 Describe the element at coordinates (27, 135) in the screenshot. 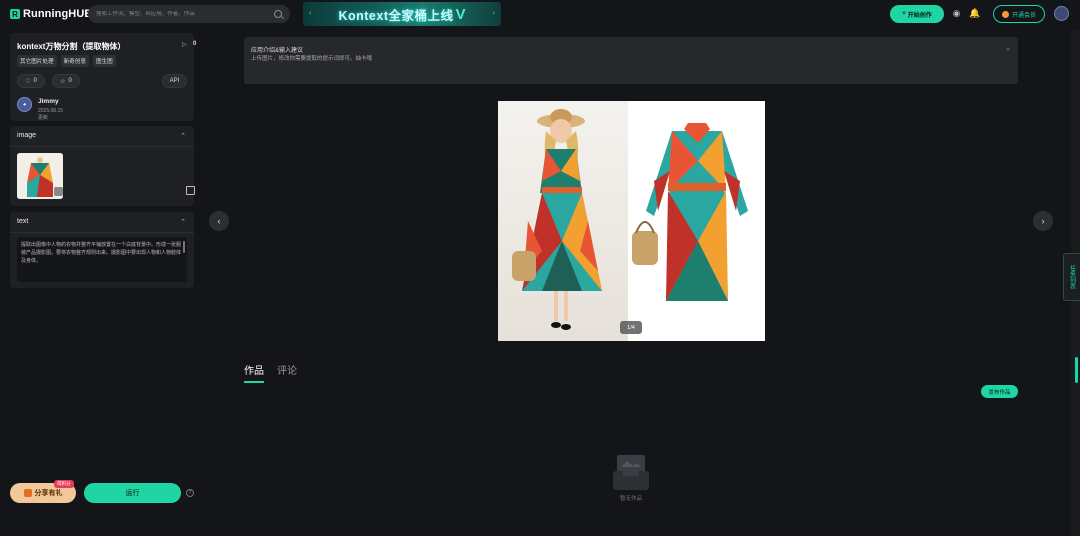

I see `image-section-title: image` at that location.